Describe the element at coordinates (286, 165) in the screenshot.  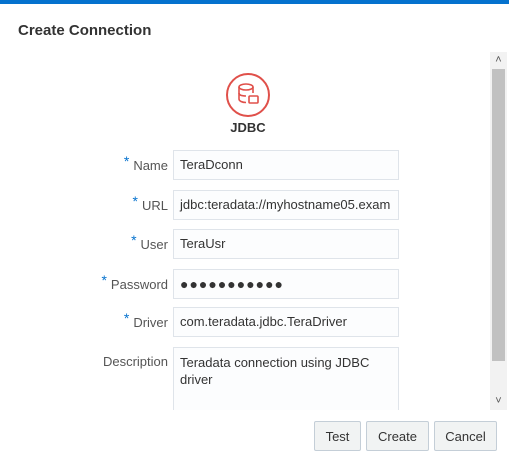
I see `name-field: TeraDconn` at that location.